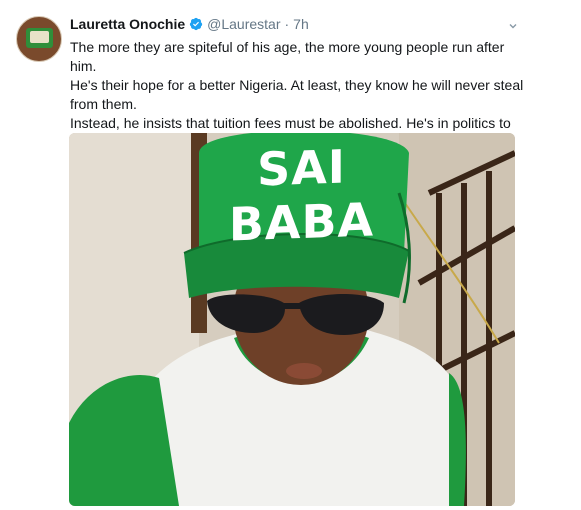 This screenshot has height=510, width=581. What do you see at coordinates (301, 195) in the screenshot?
I see `cap-text: SAI BABA` at bounding box center [301, 195].